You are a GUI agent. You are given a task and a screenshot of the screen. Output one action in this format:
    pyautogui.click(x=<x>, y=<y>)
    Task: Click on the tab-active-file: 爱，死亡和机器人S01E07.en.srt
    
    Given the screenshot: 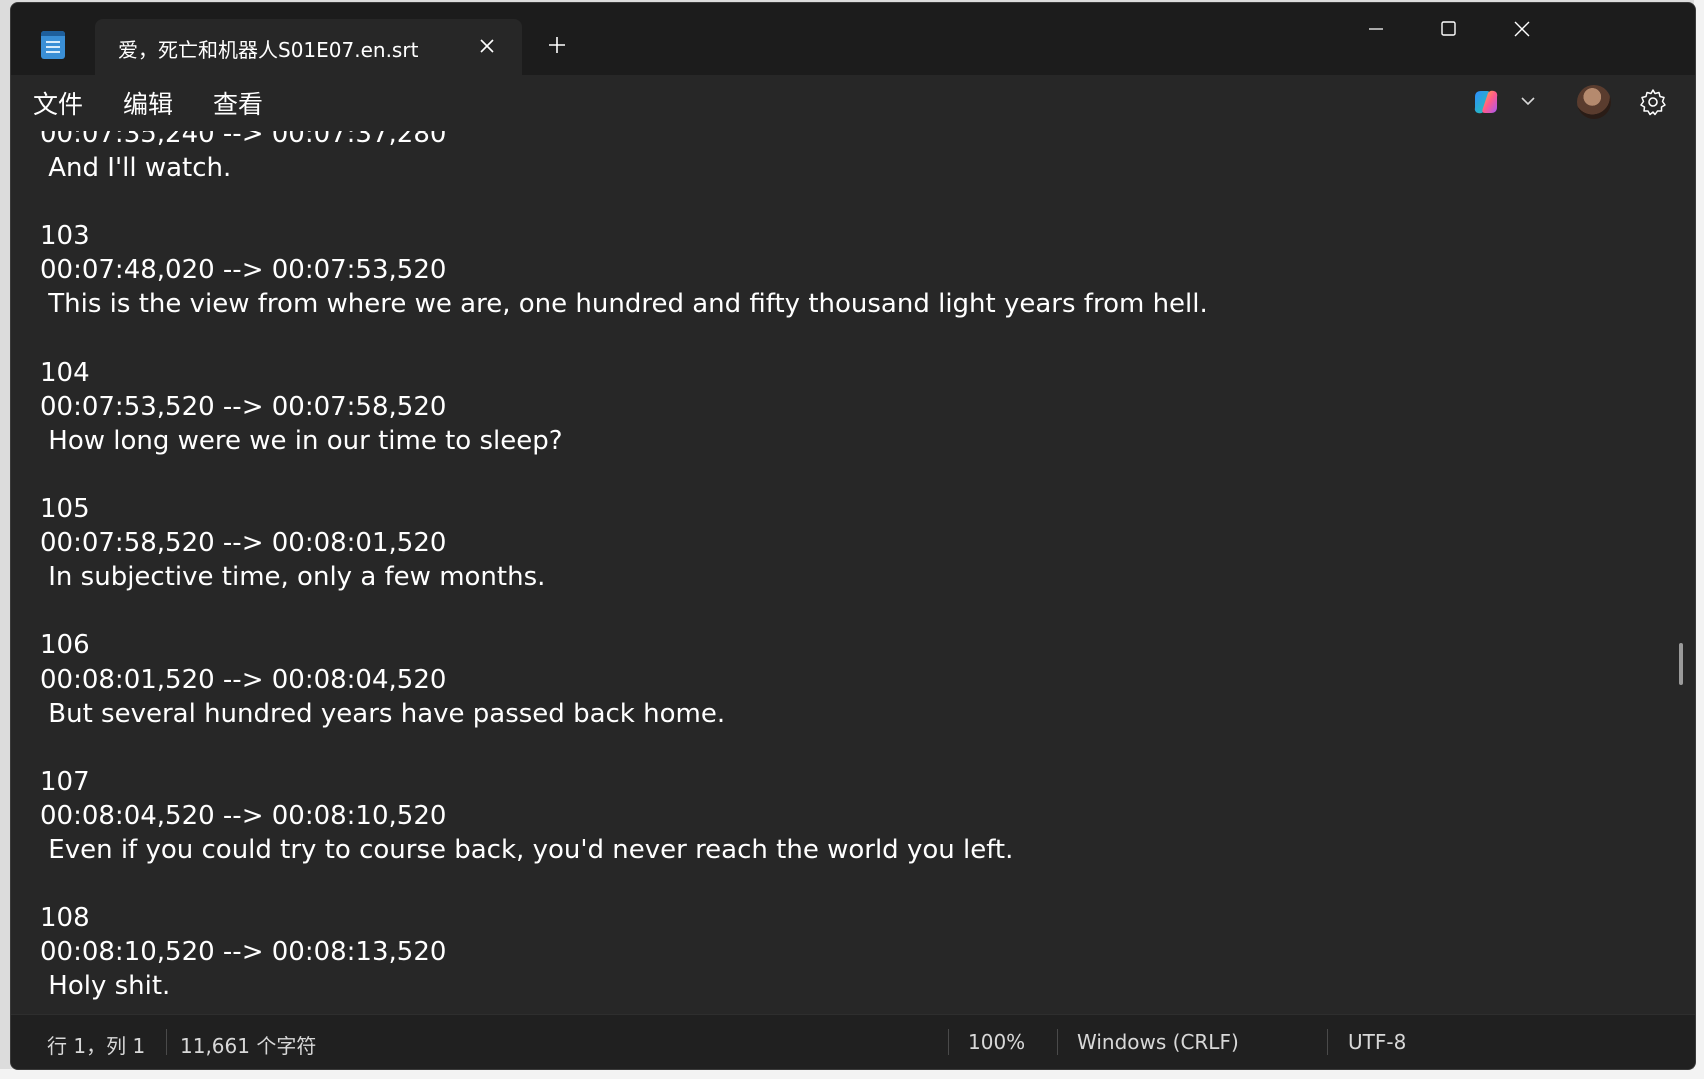 What is the action you would take?
    pyautogui.click(x=308, y=47)
    